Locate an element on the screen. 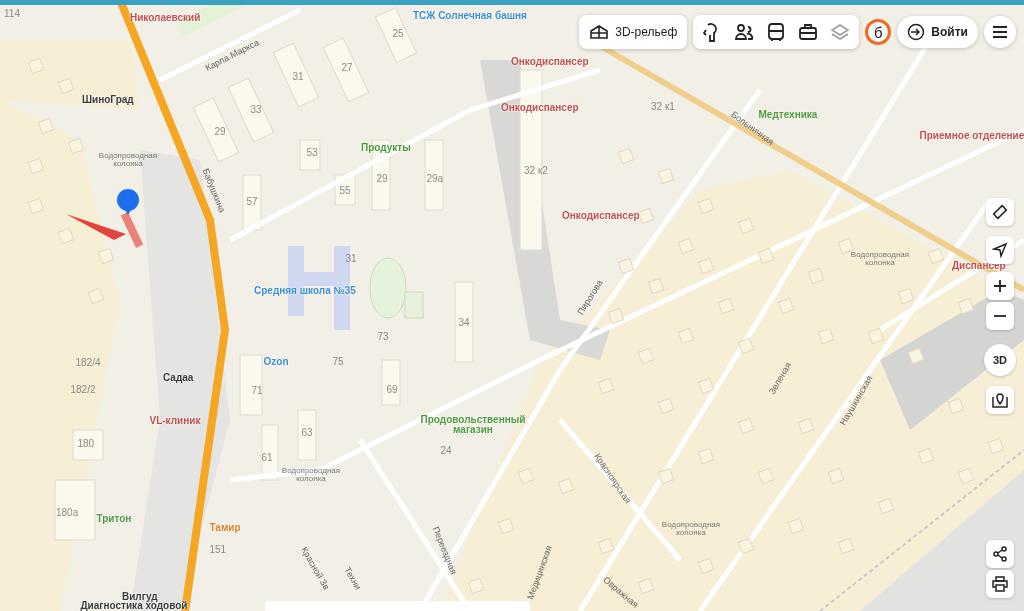 The width and height of the screenshot is (1024, 611). login-button: Войти is located at coordinates (937, 32).